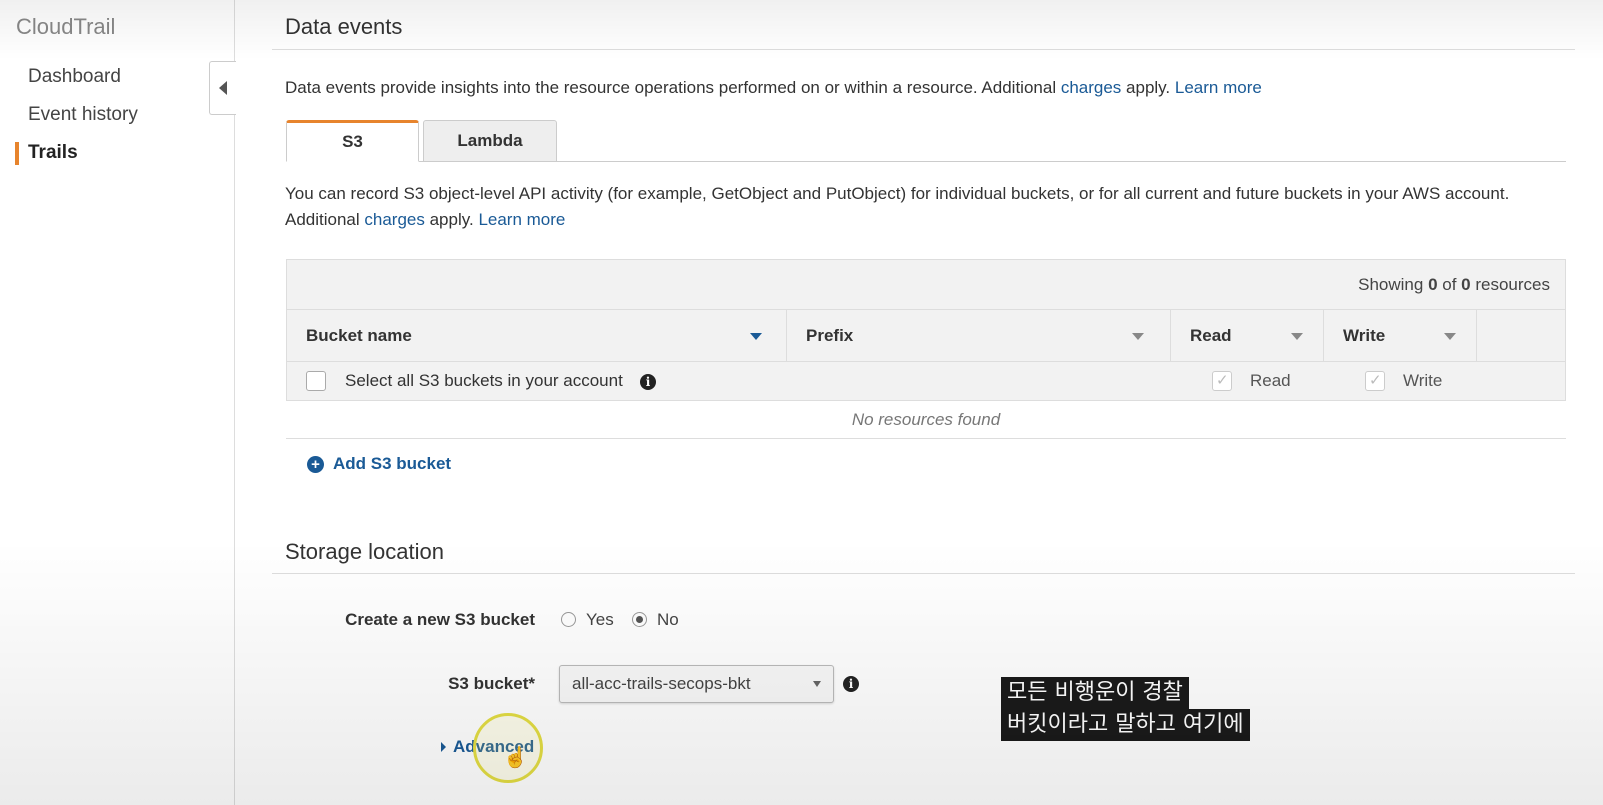  I want to click on s3-bucket-select: all-acc-trails-secops-bkt, so click(696, 684).